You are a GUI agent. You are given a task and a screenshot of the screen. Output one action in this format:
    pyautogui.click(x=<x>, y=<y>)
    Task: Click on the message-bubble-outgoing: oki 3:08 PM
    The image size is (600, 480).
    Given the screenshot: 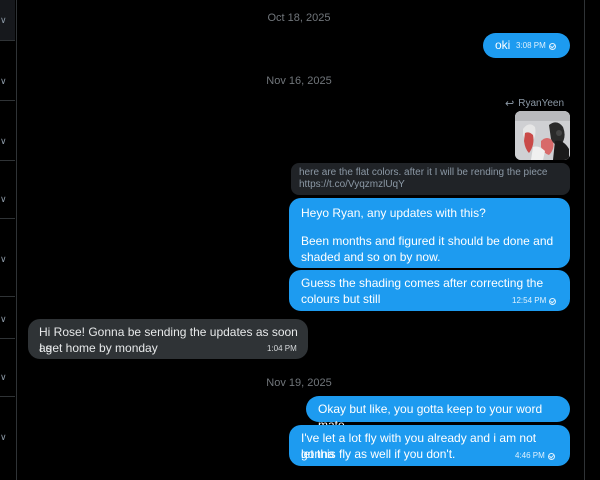 What is the action you would take?
    pyautogui.click(x=526, y=45)
    